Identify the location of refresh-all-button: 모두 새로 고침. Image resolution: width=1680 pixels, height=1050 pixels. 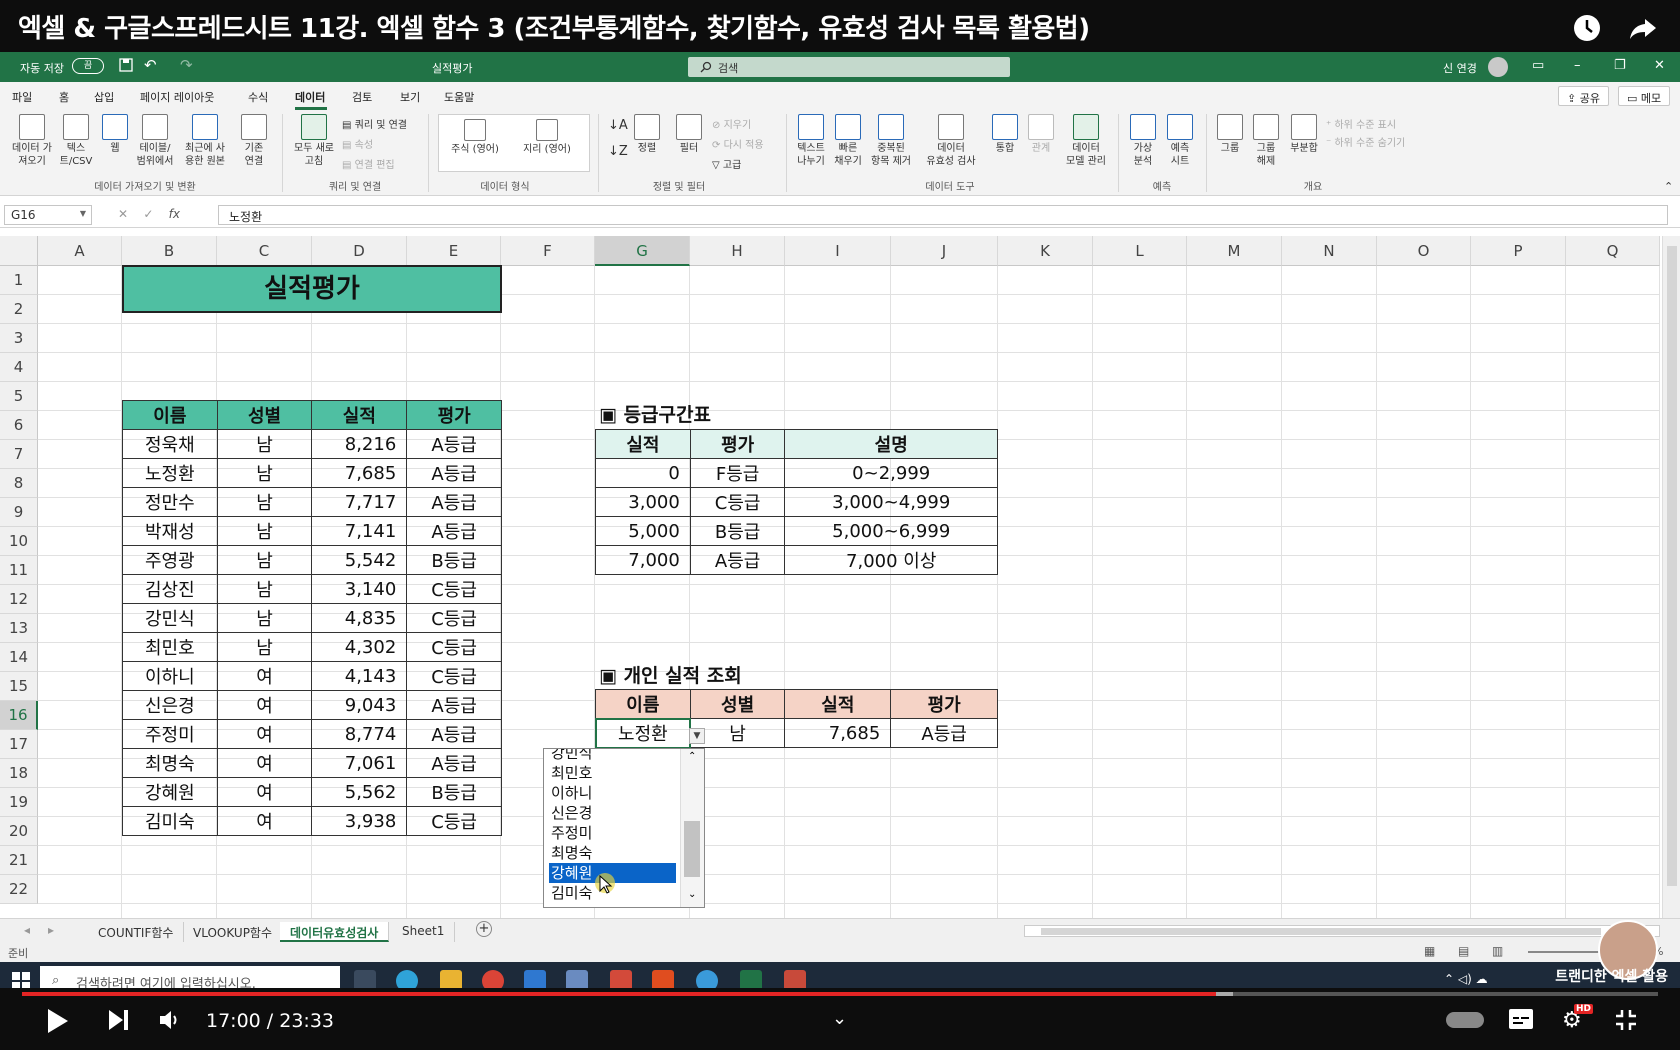
(314, 141).